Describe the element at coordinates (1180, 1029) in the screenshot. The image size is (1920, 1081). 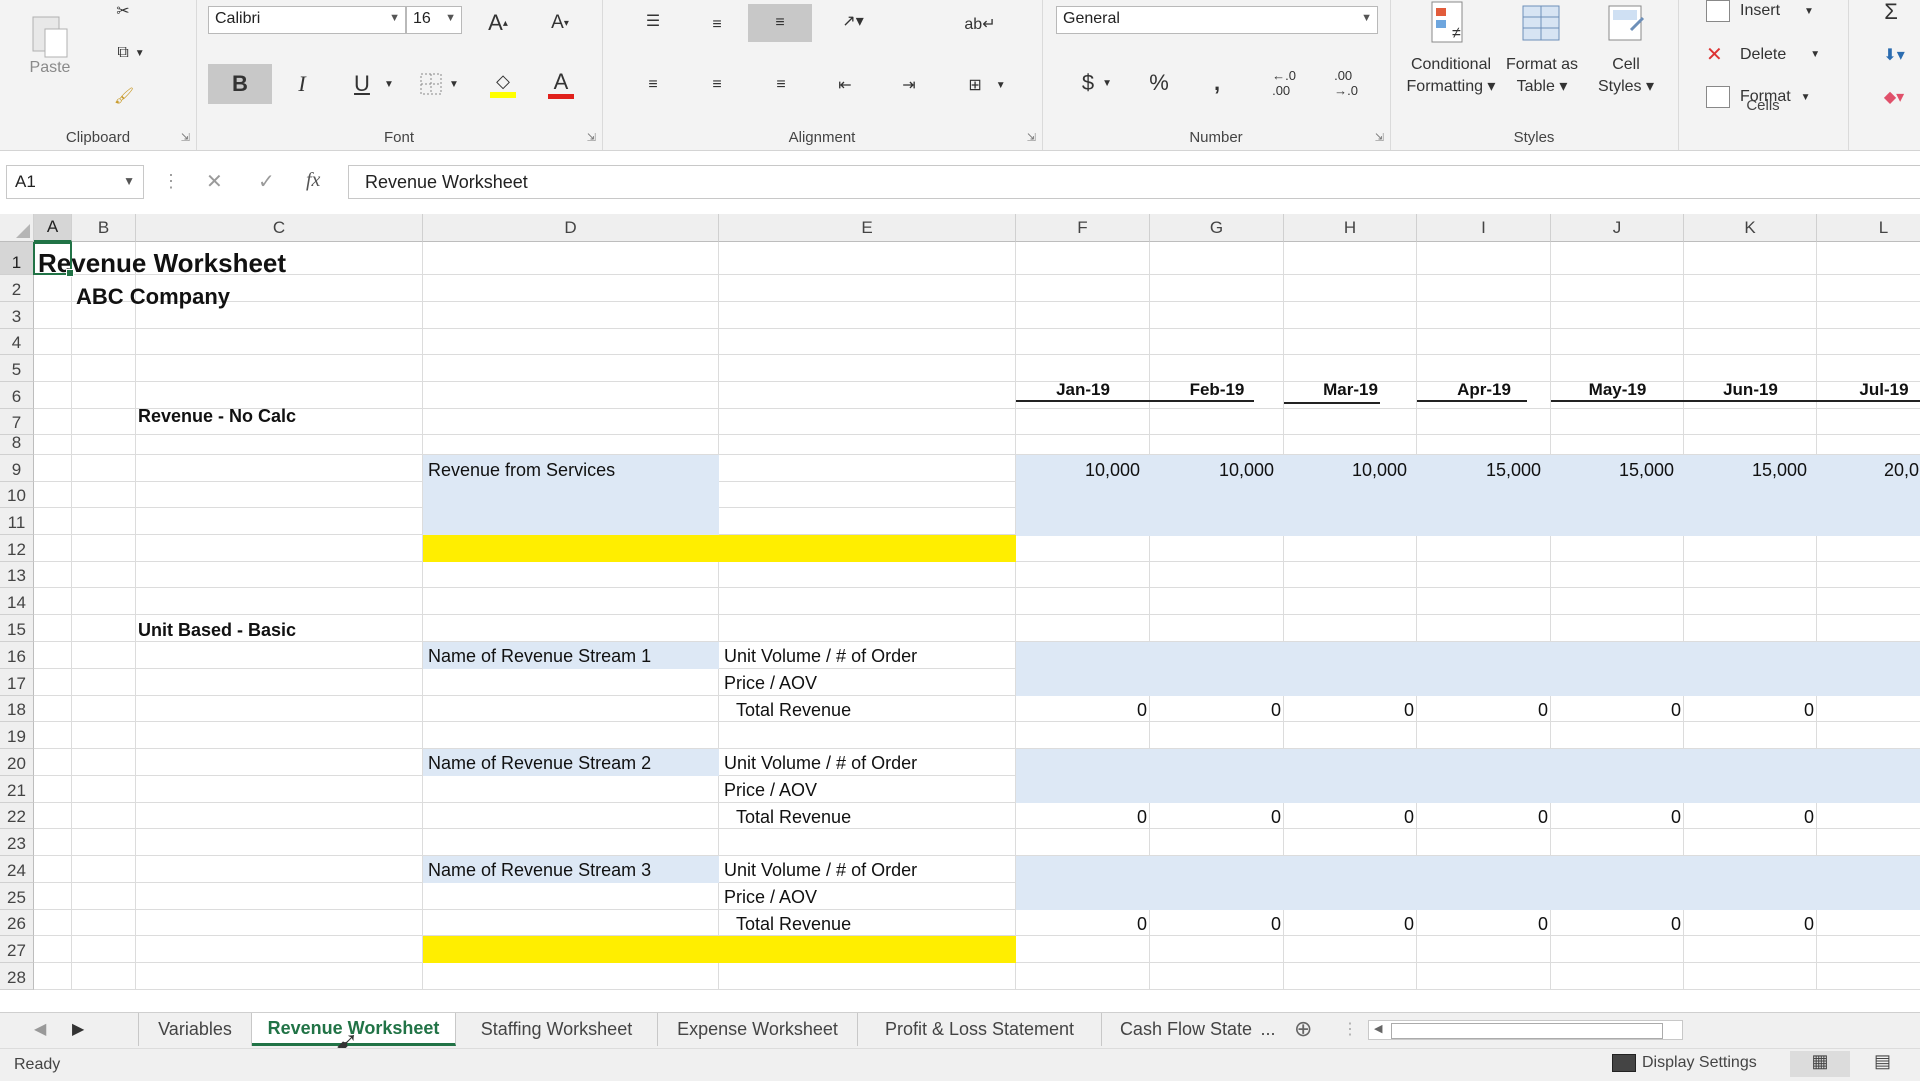
I see `tab-cash-flow: Cash Flow State` at that location.